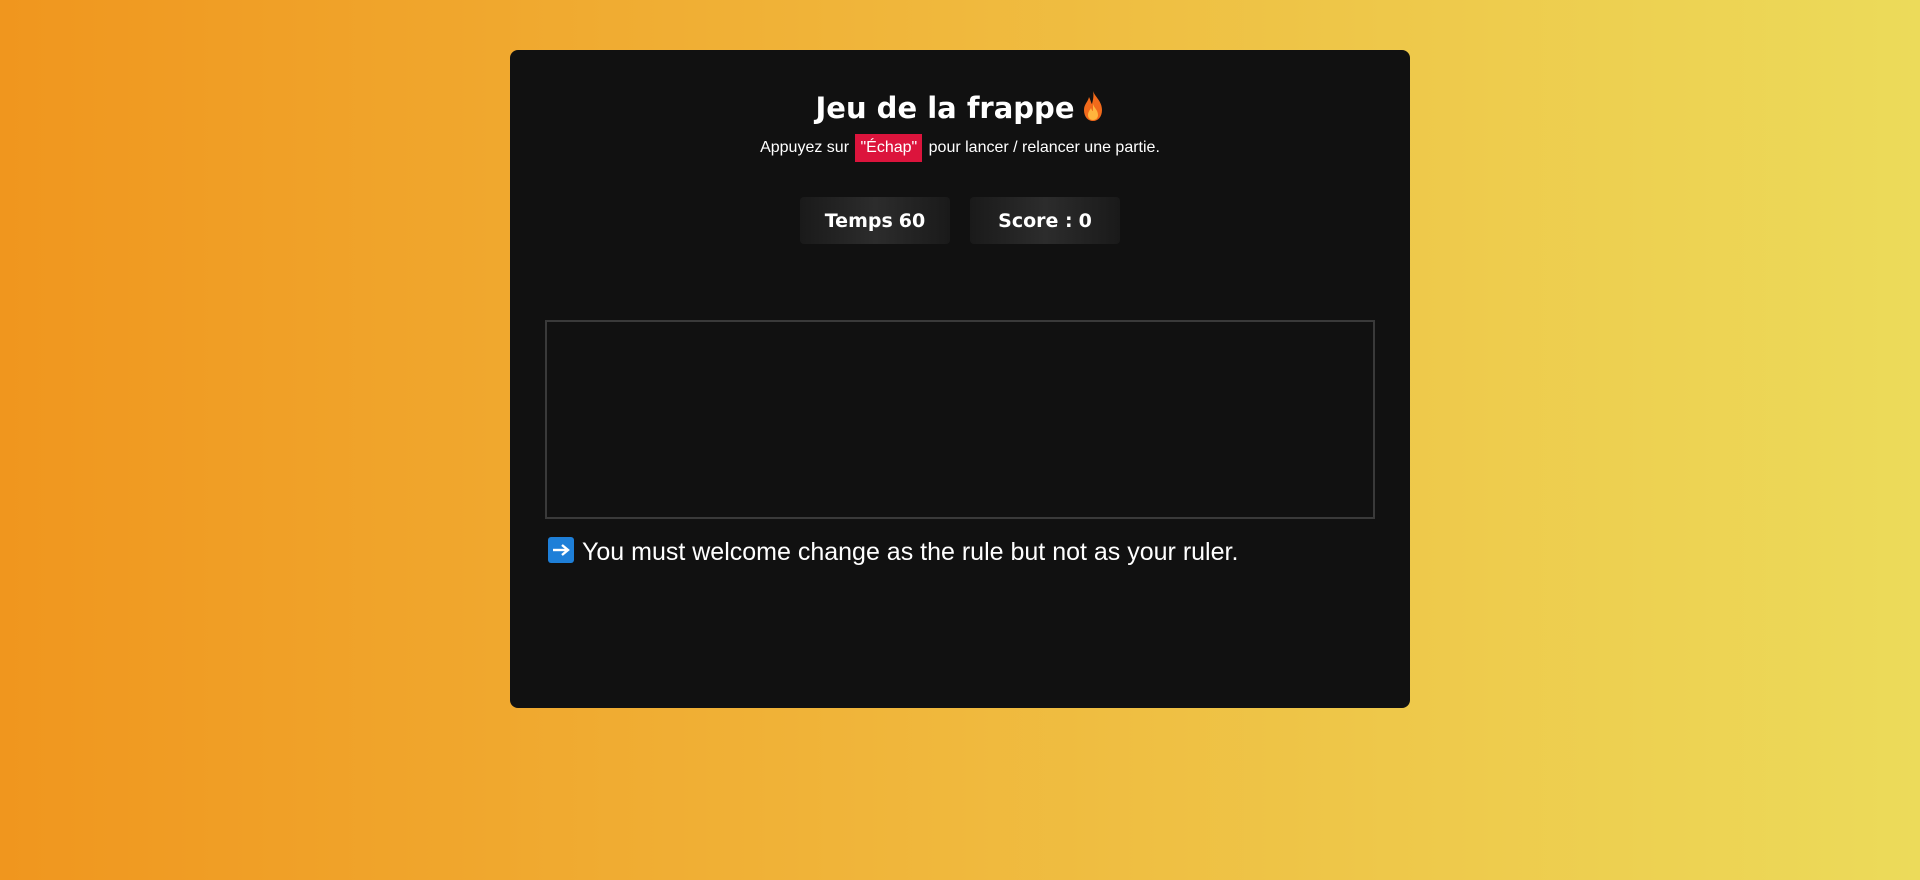 The height and width of the screenshot is (880, 1920). I want to click on score-value: 0, so click(1085, 220).